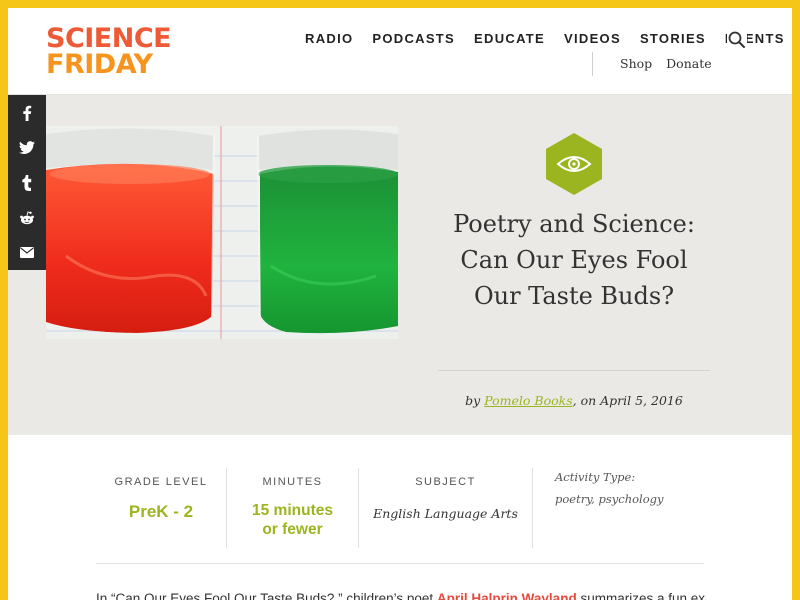 Image resolution: width=800 pixels, height=600 pixels. I want to click on minutes-label: MINUTES, so click(292, 482).